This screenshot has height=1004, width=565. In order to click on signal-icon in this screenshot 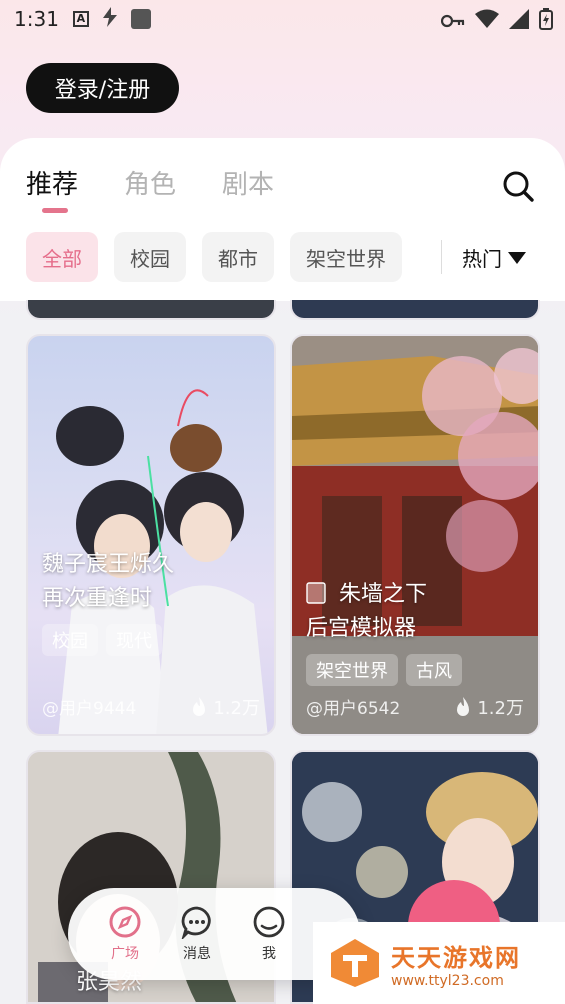, I will do `click(519, 21)`.